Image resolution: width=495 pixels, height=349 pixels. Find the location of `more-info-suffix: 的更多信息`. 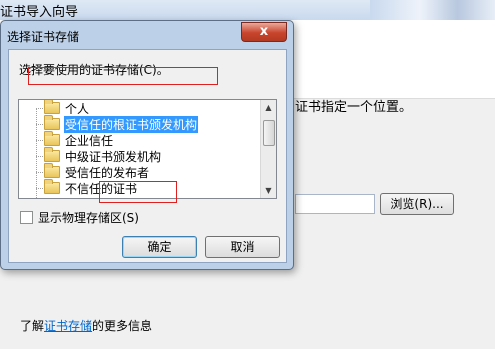

more-info-suffix: 的更多信息 is located at coordinates (122, 326).